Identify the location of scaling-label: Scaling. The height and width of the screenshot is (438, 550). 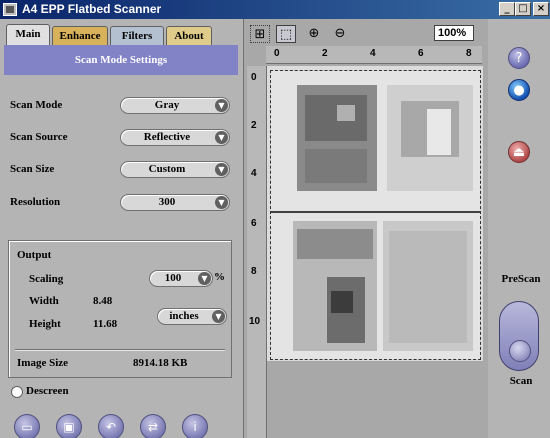
(46, 279).